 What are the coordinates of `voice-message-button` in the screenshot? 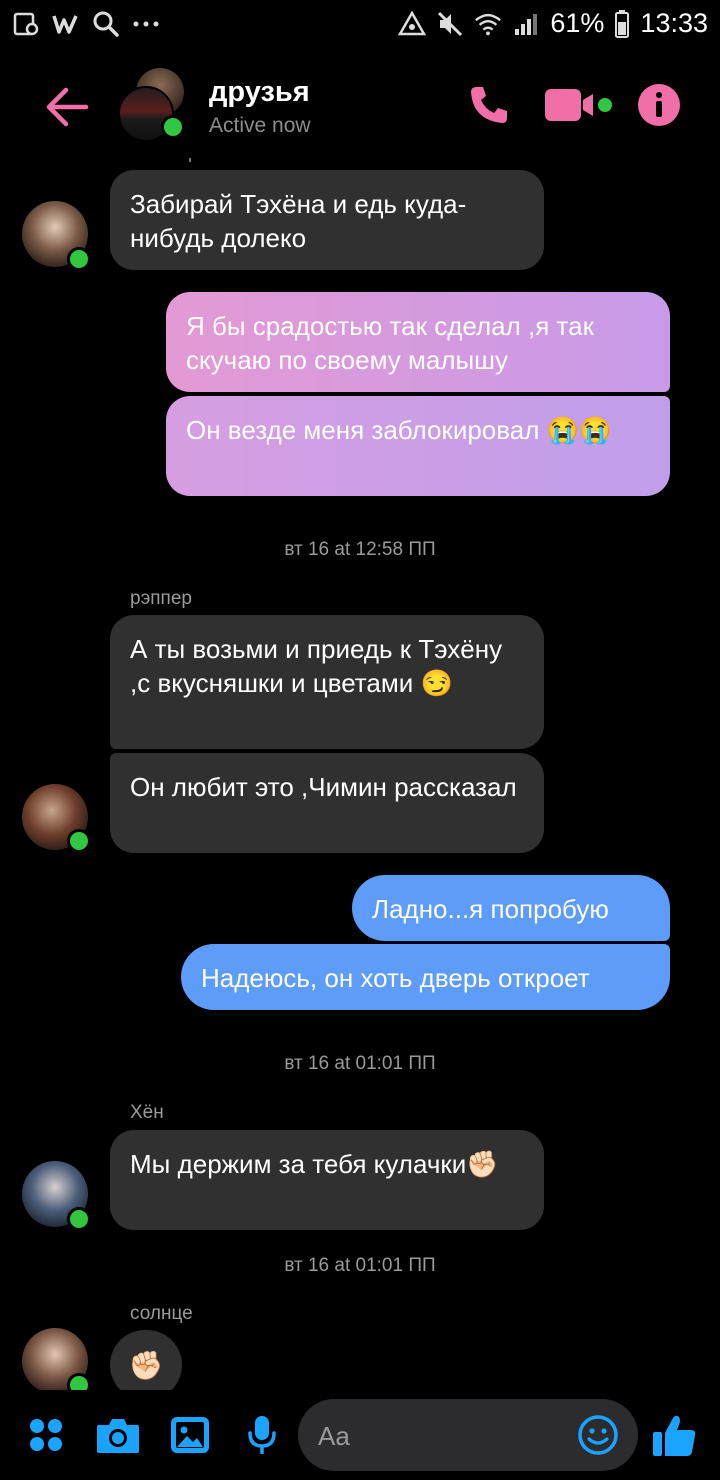 It's located at (262, 1435).